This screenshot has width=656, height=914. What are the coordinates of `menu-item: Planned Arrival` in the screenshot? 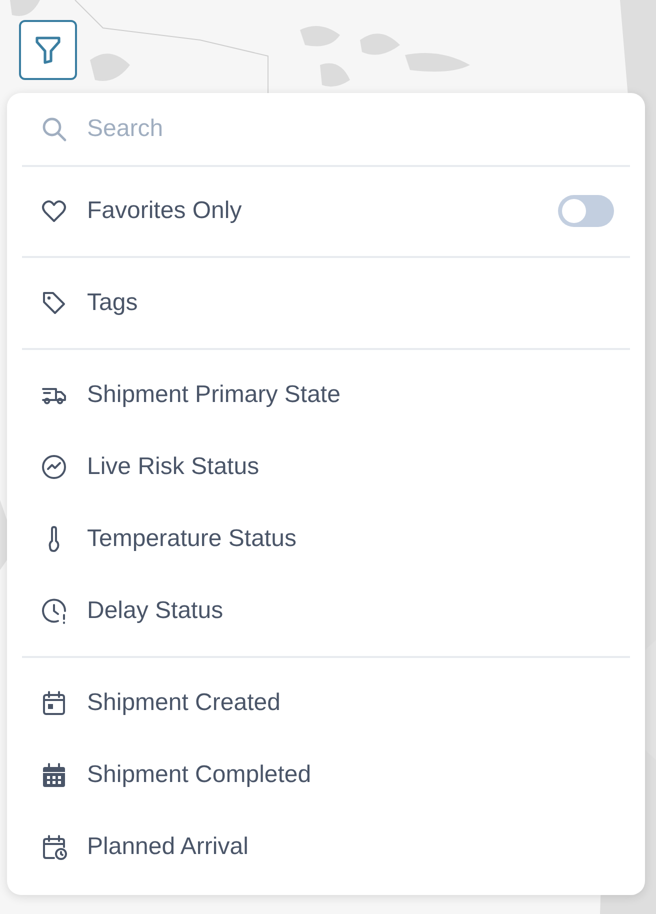 It's located at (326, 847).